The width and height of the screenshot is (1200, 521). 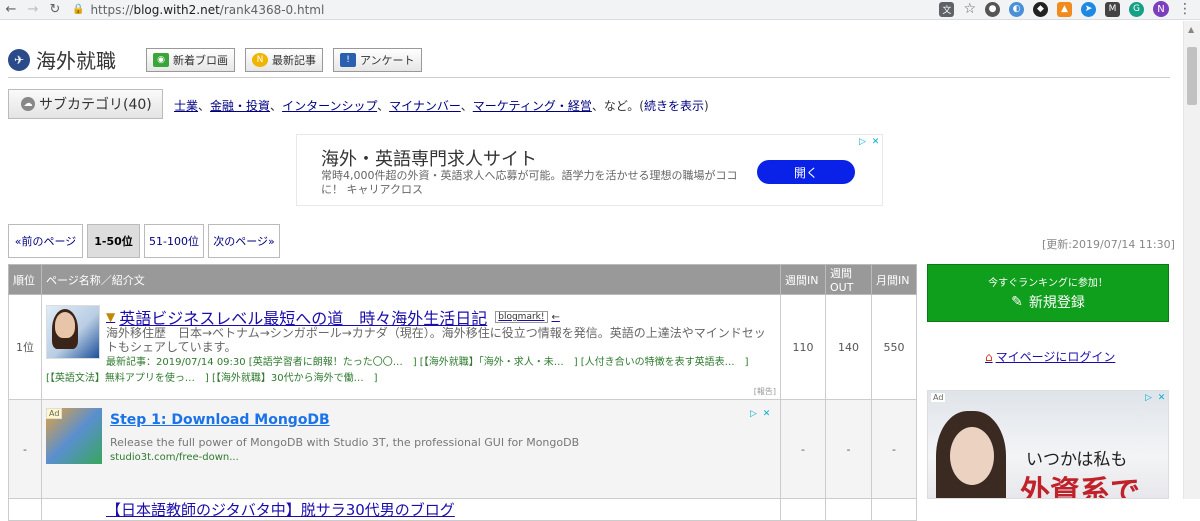 I want to click on url-path: /rank4368-0.html, so click(x=272, y=9).